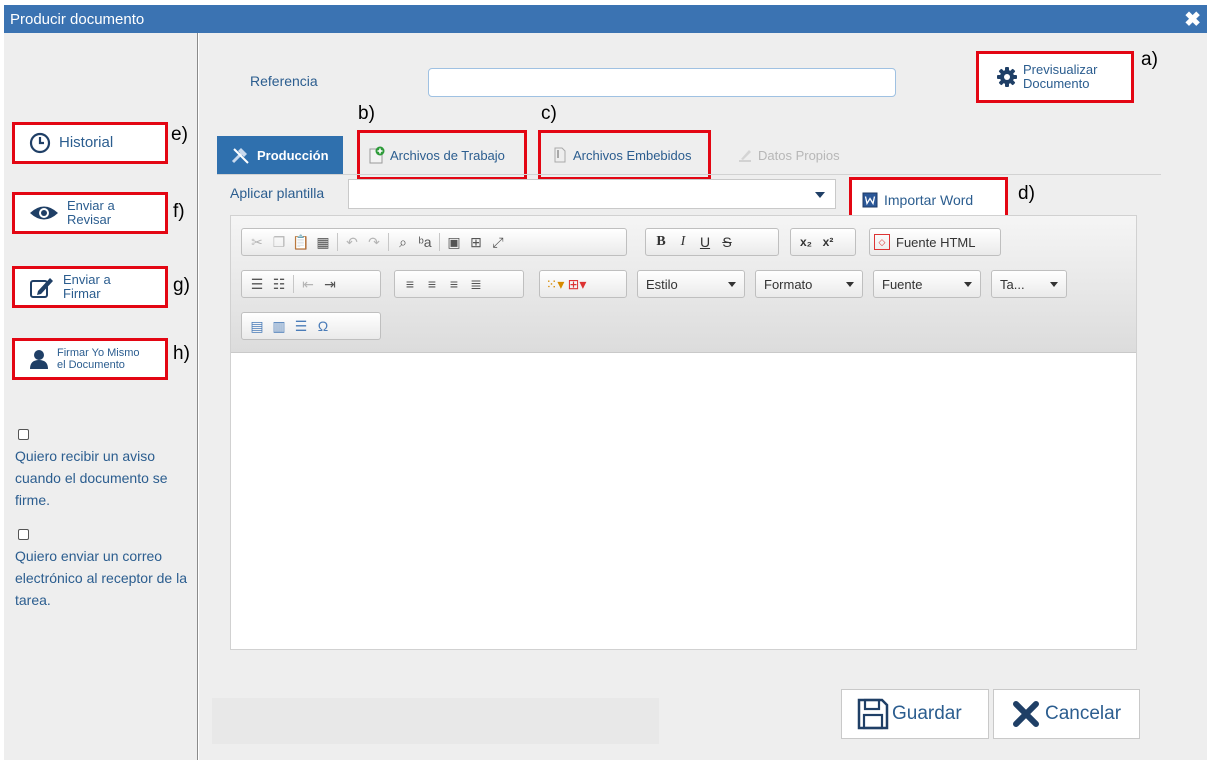 The height and width of the screenshot is (760, 1207). I want to click on align-center-icon: ≡, so click(432, 284).